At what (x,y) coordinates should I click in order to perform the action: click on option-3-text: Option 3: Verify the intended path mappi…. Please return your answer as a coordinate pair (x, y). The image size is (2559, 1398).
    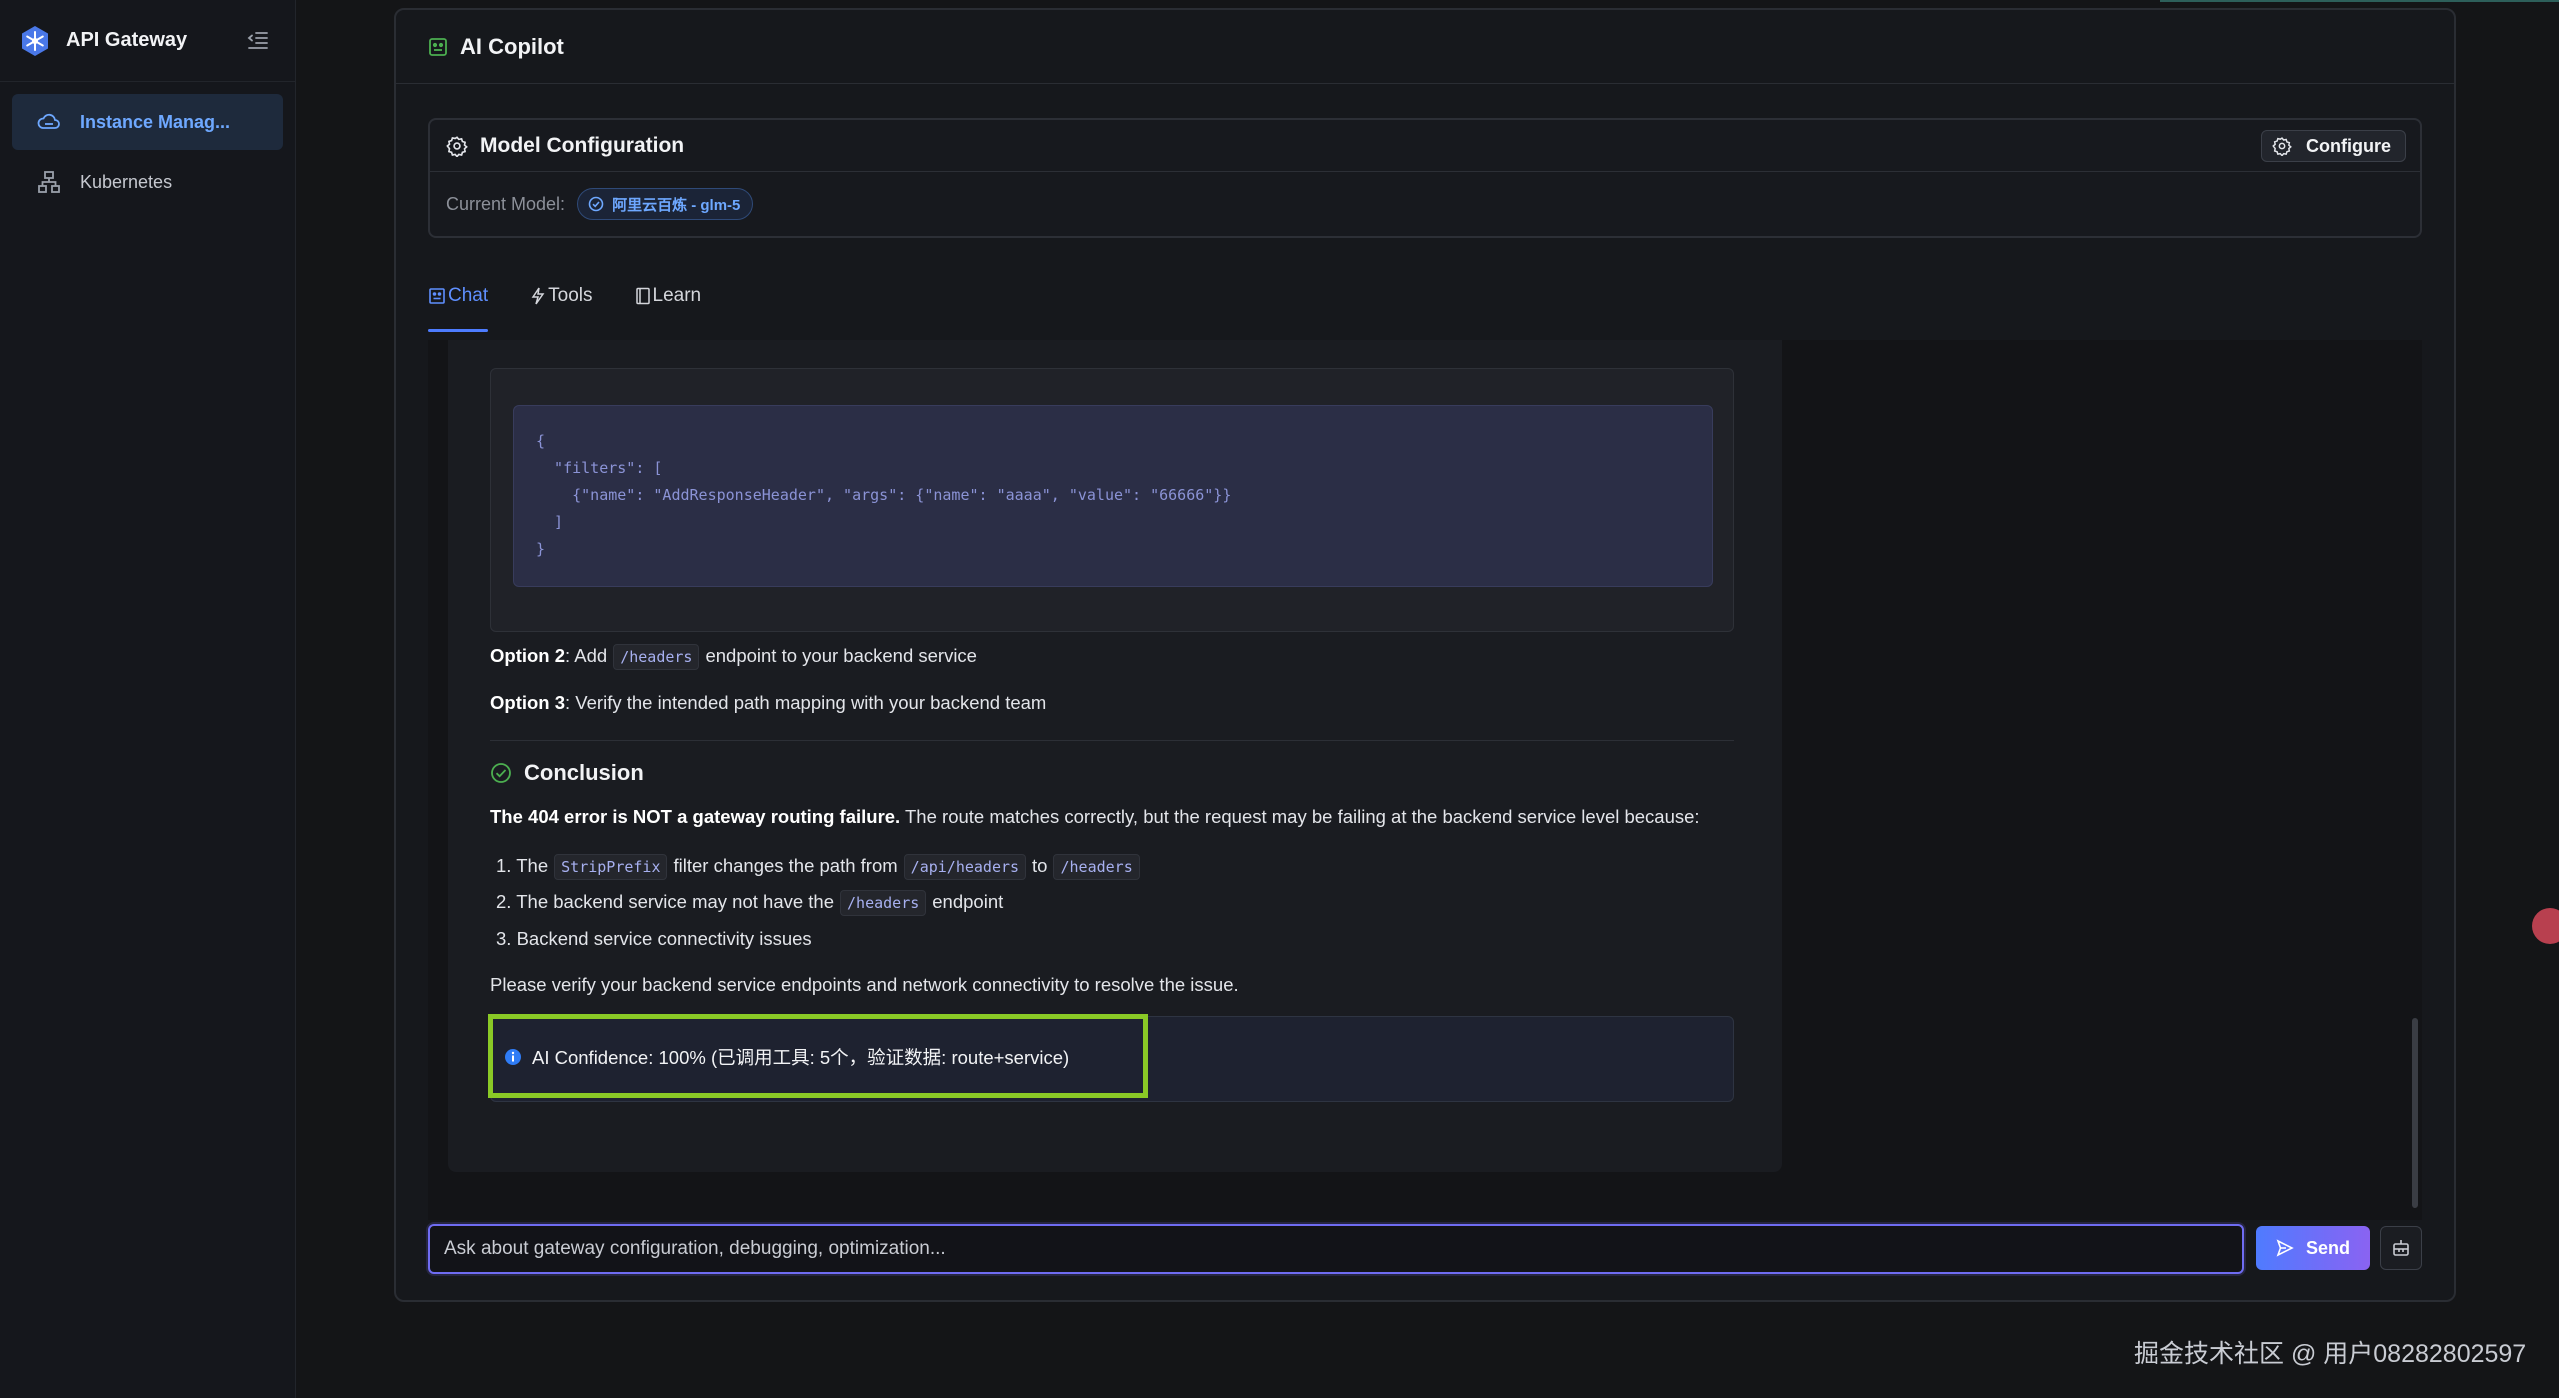
    Looking at the image, I should click on (768, 702).